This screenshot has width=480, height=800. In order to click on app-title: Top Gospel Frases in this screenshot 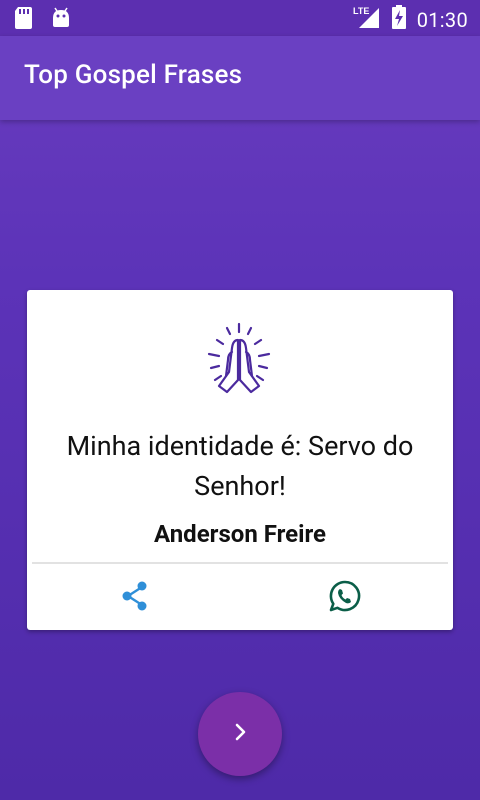, I will do `click(133, 75)`.